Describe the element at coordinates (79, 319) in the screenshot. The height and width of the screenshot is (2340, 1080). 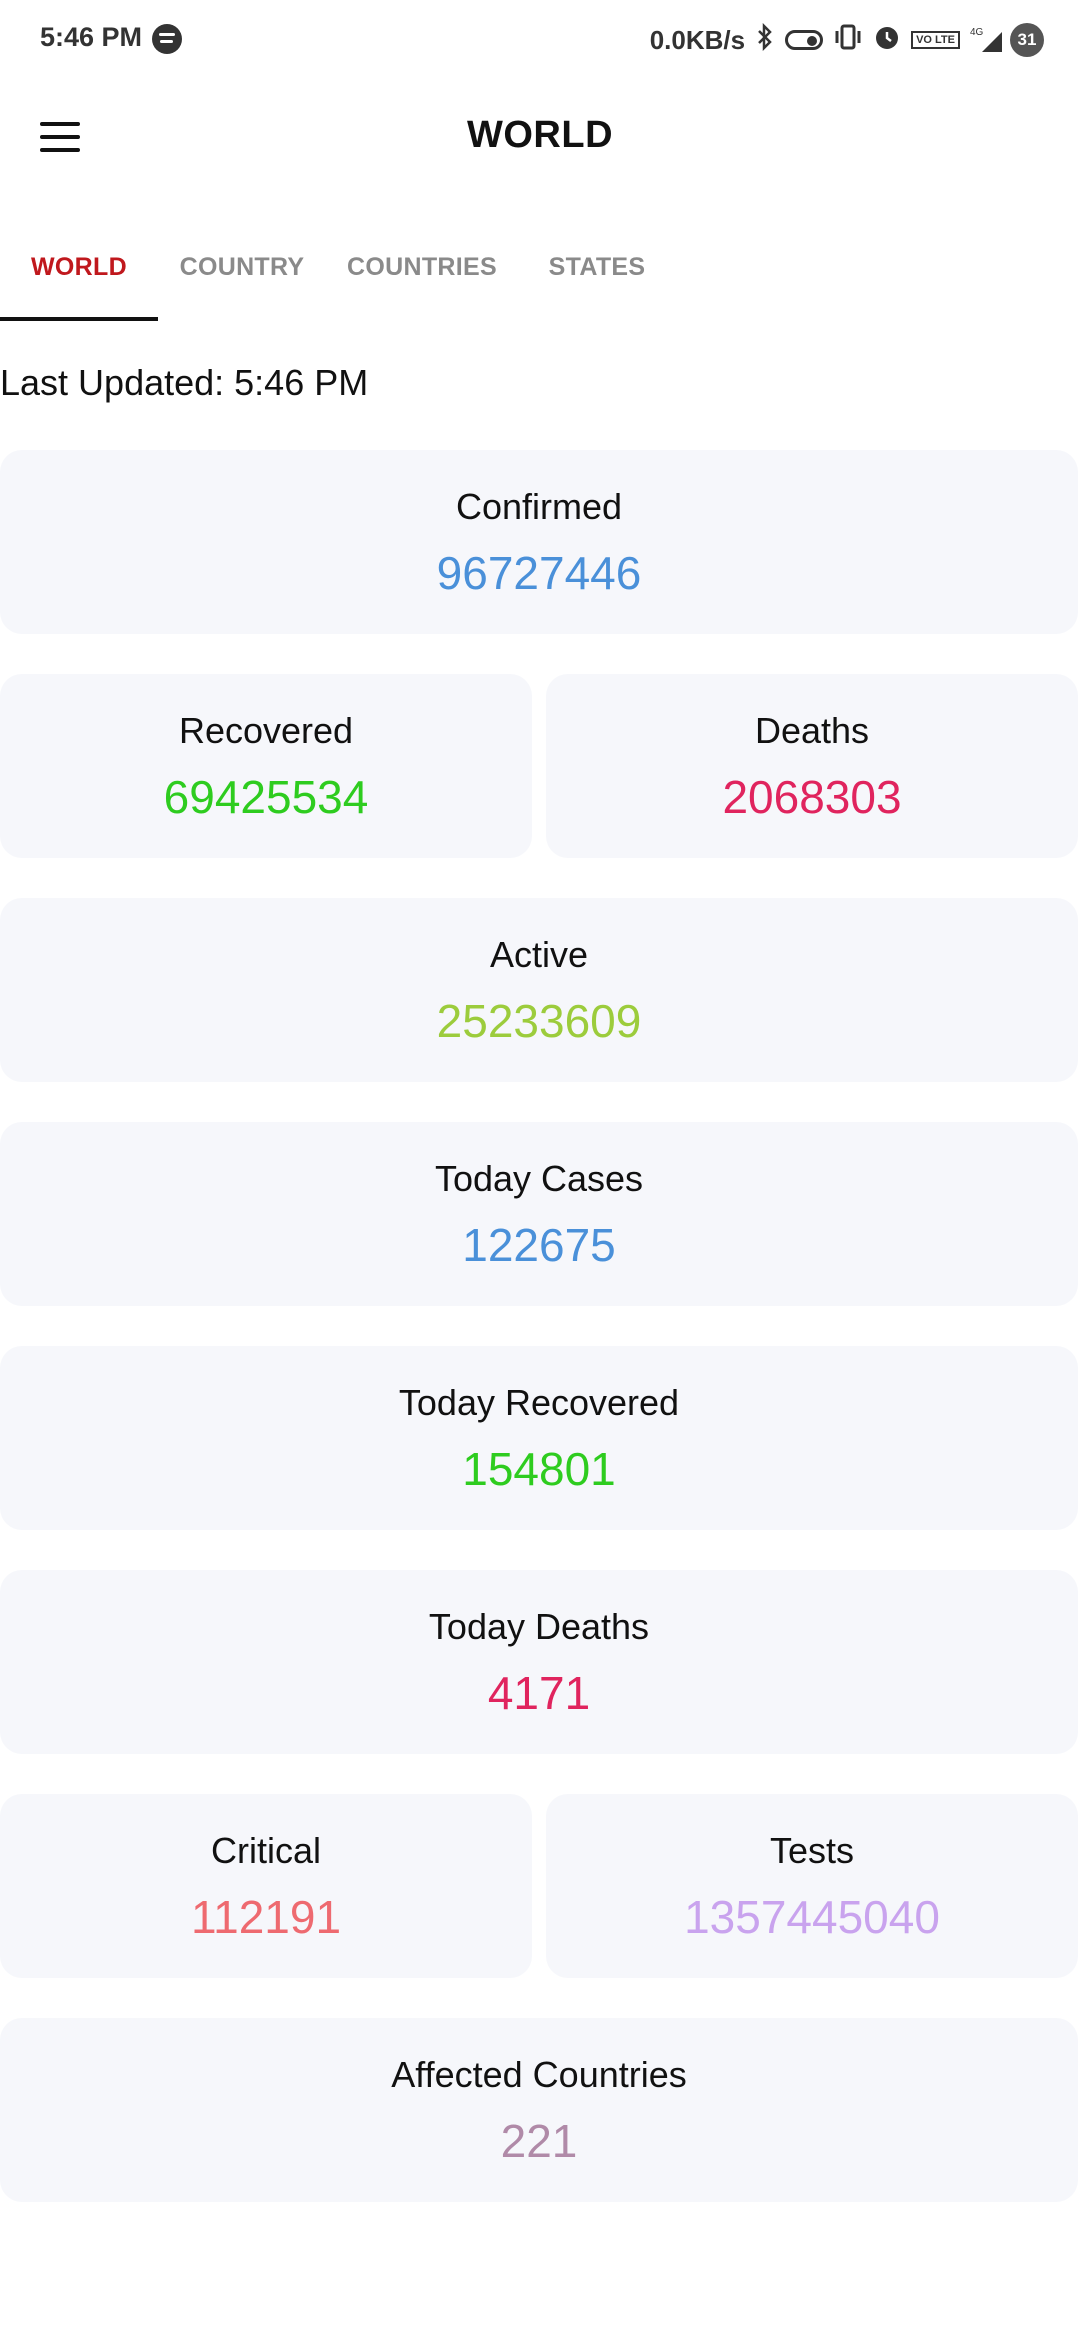
I see `tab-indicator` at that location.